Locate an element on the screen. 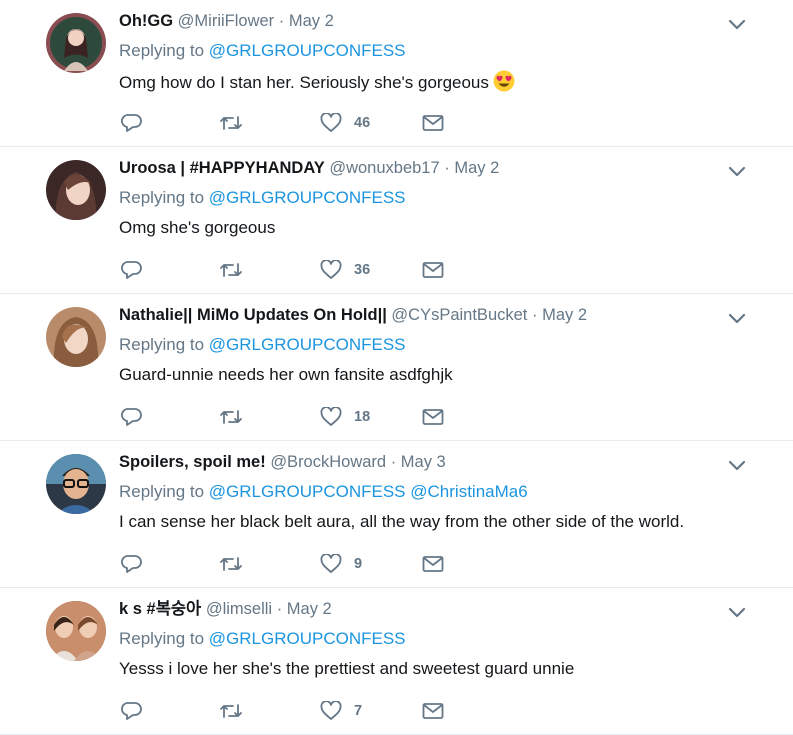 The width and height of the screenshot is (793, 735). like-count: 46 is located at coordinates (362, 123).